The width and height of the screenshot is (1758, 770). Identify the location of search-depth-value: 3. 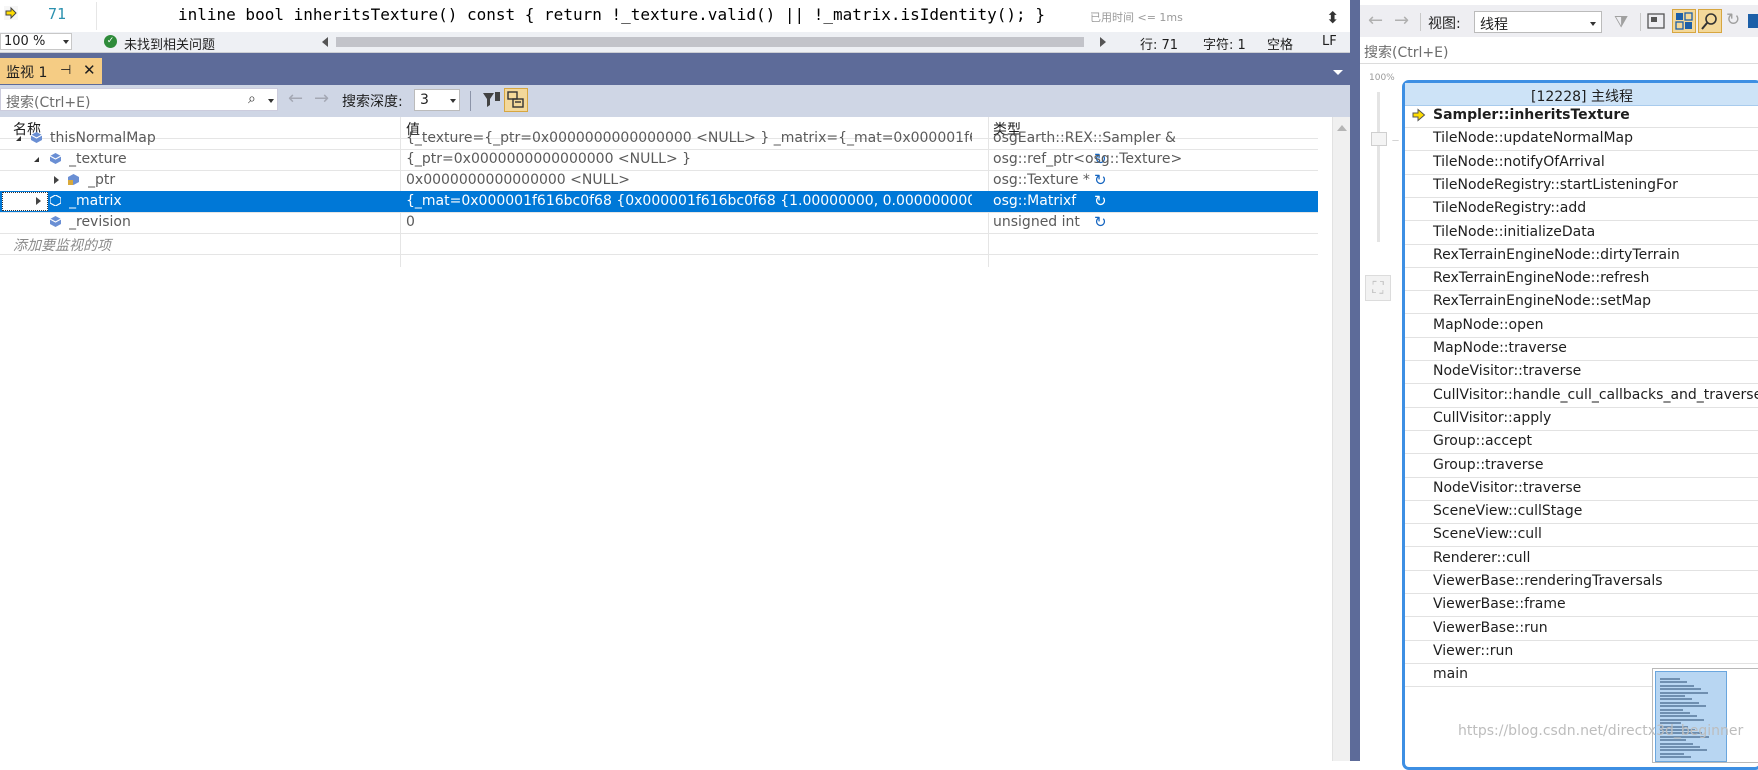
(424, 100).